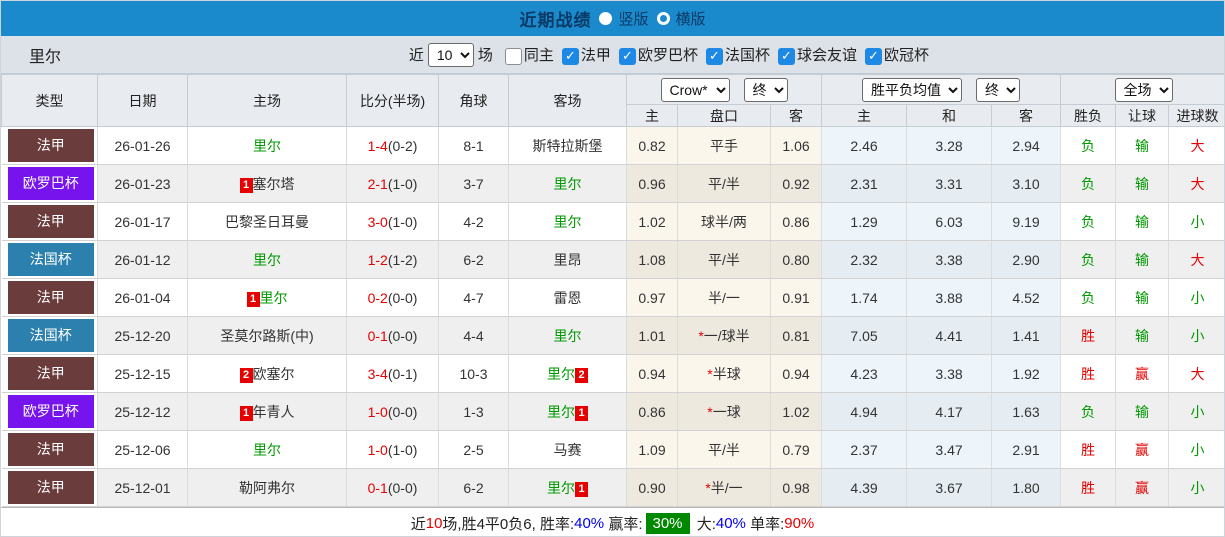  What do you see at coordinates (513, 56) in the screenshot?
I see `checkbox-unchecked-icon` at bounding box center [513, 56].